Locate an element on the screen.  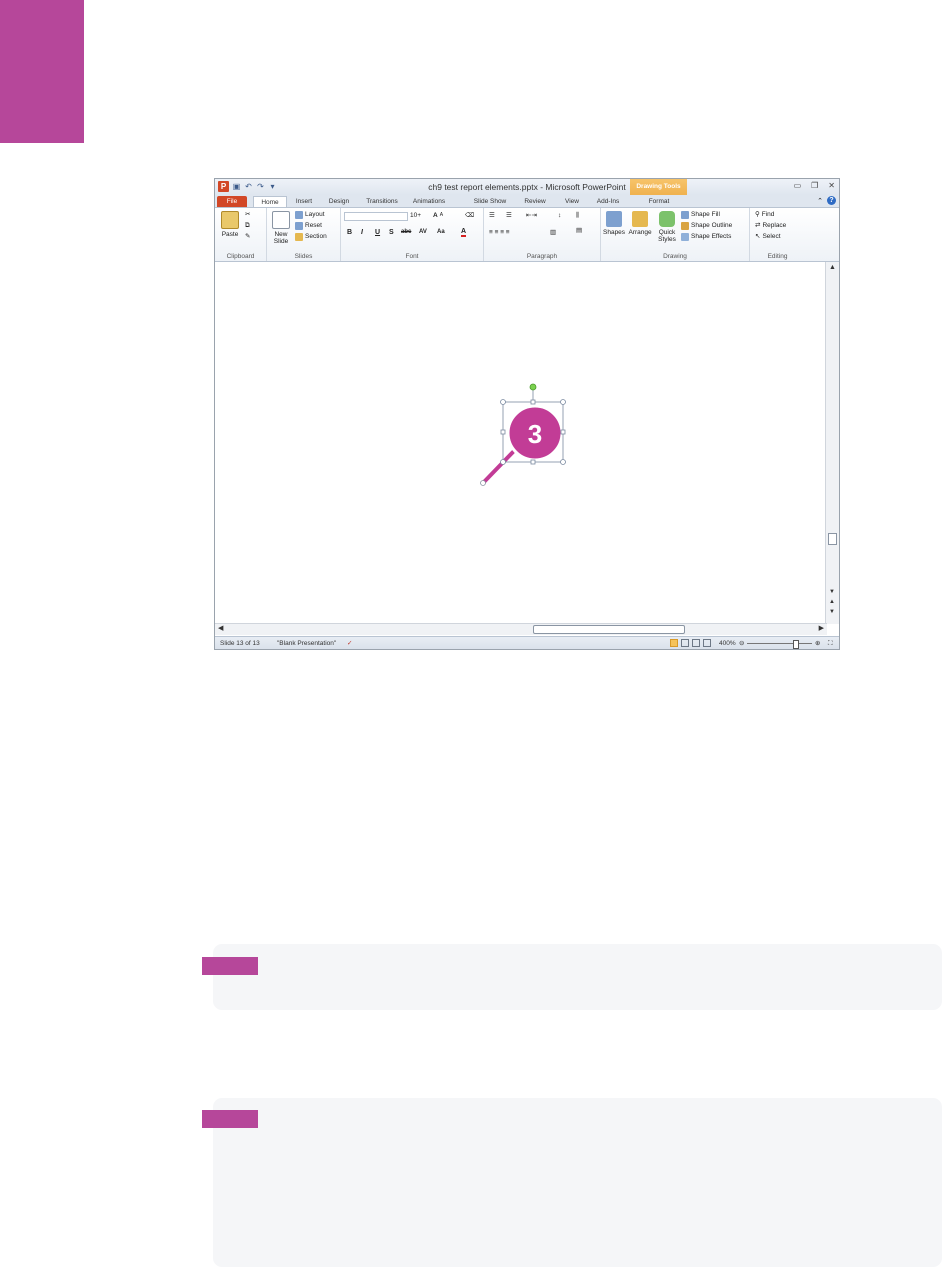
numbering-button: ☰ is located at coordinates (509, 215).